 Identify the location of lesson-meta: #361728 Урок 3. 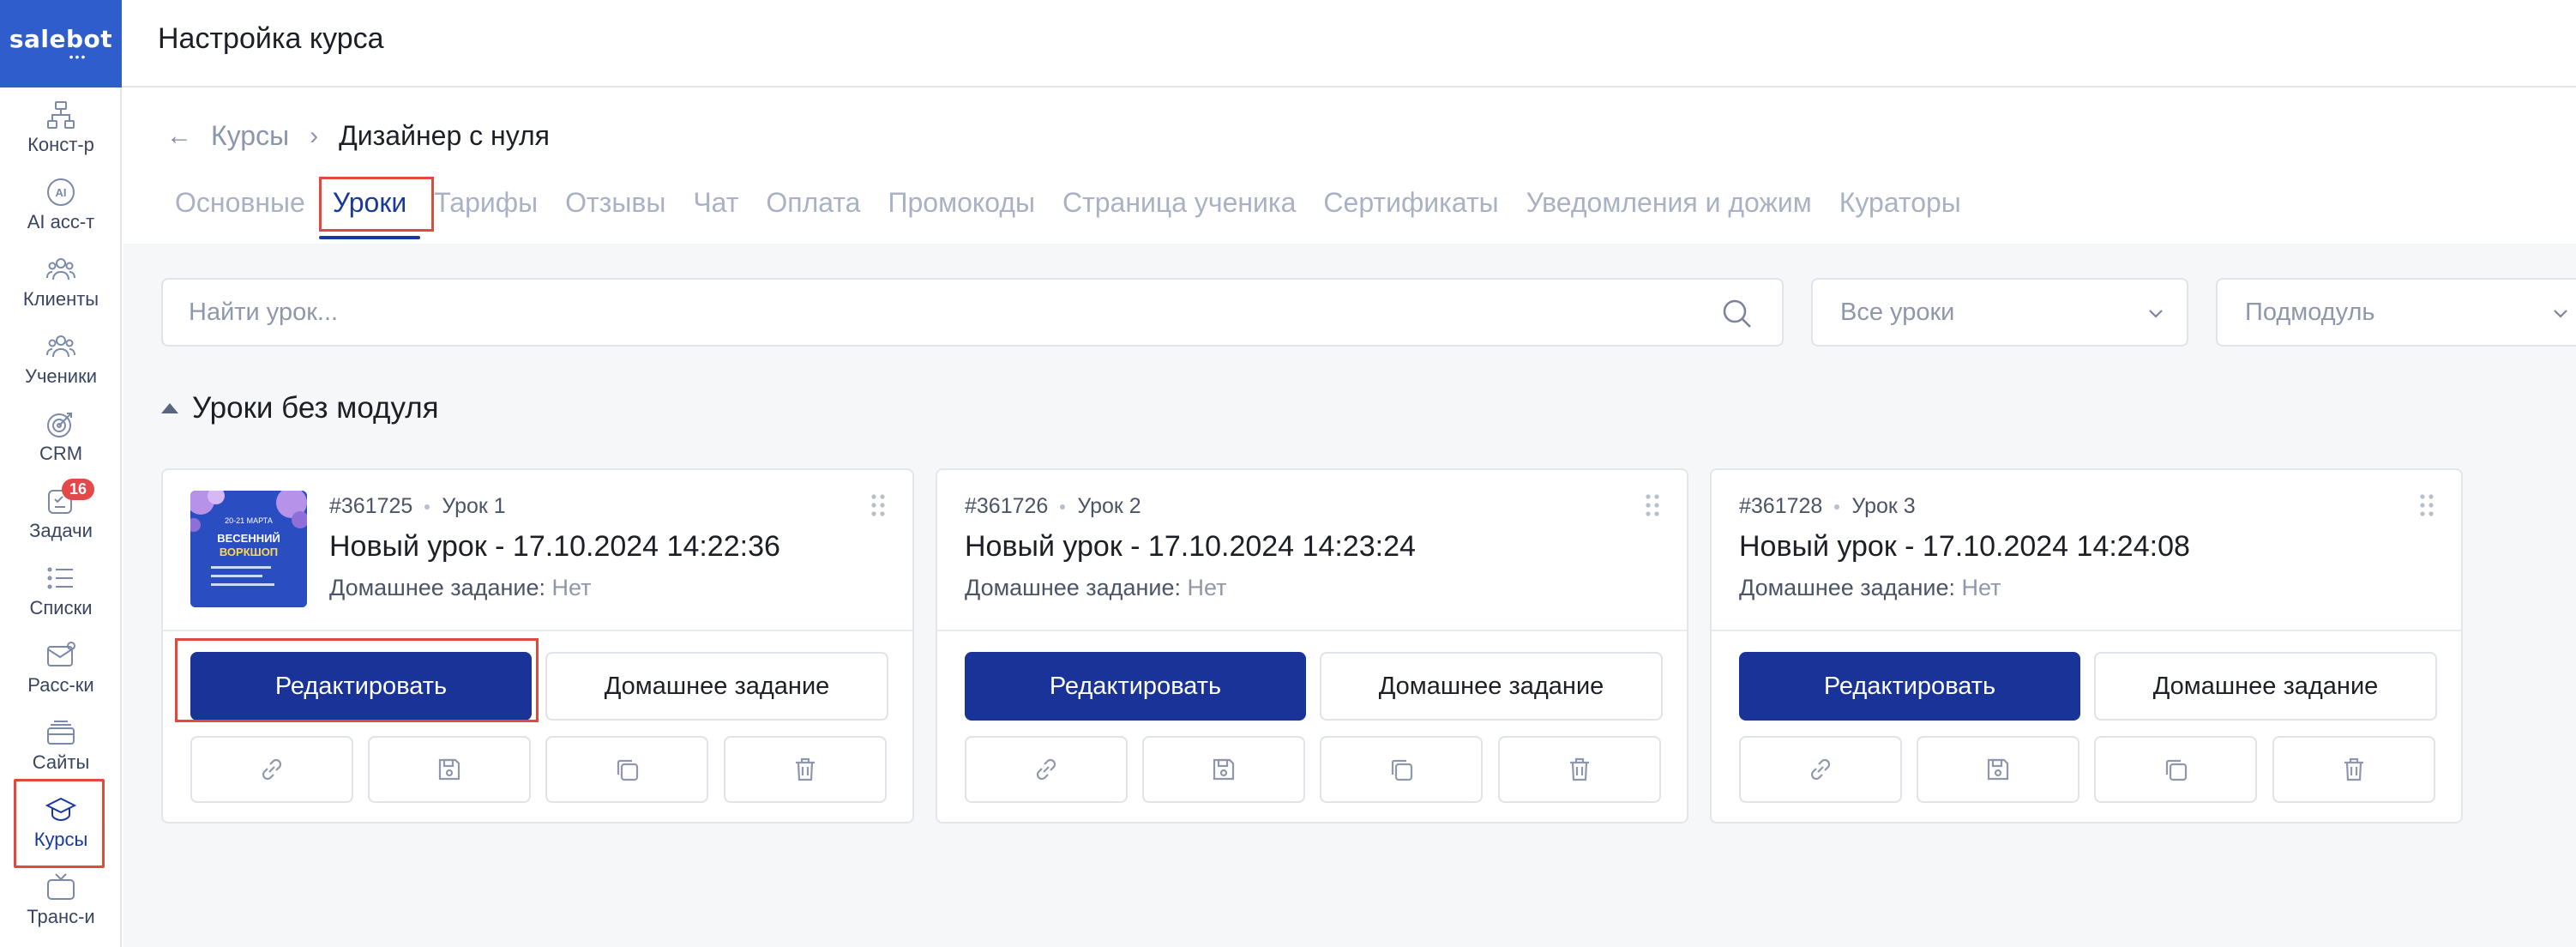
(1827, 506).